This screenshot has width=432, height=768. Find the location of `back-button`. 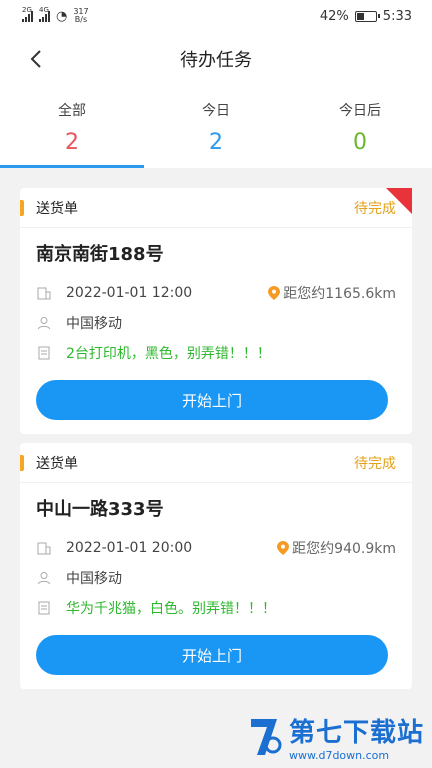

back-button is located at coordinates (37, 59).